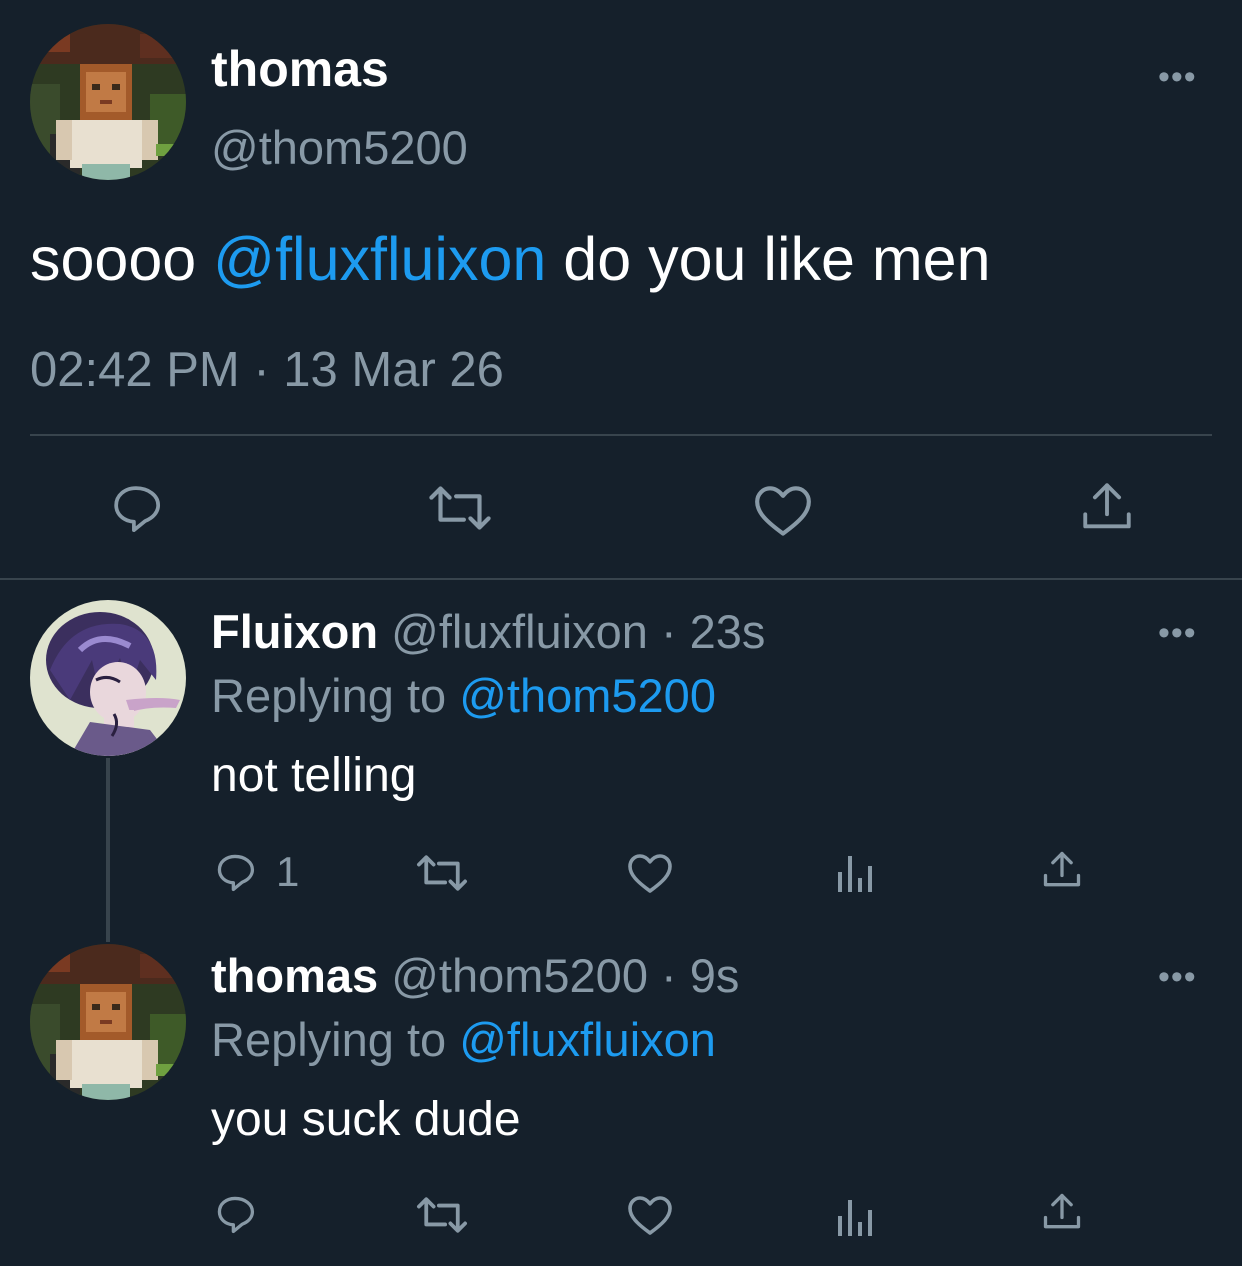 The height and width of the screenshot is (1266, 1242). Describe the element at coordinates (700, 975) in the screenshot. I see `reply-time: · 9s` at that location.